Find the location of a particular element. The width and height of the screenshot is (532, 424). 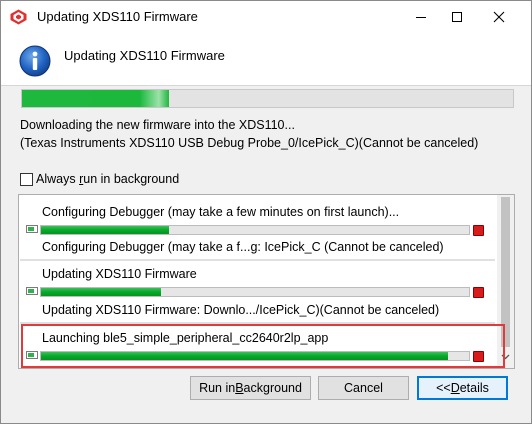

overall-progress-fill is located at coordinates (96, 98).